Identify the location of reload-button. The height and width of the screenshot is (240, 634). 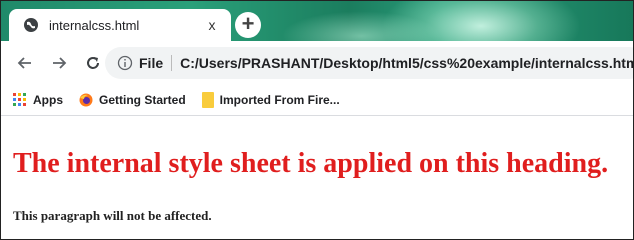
(93, 63).